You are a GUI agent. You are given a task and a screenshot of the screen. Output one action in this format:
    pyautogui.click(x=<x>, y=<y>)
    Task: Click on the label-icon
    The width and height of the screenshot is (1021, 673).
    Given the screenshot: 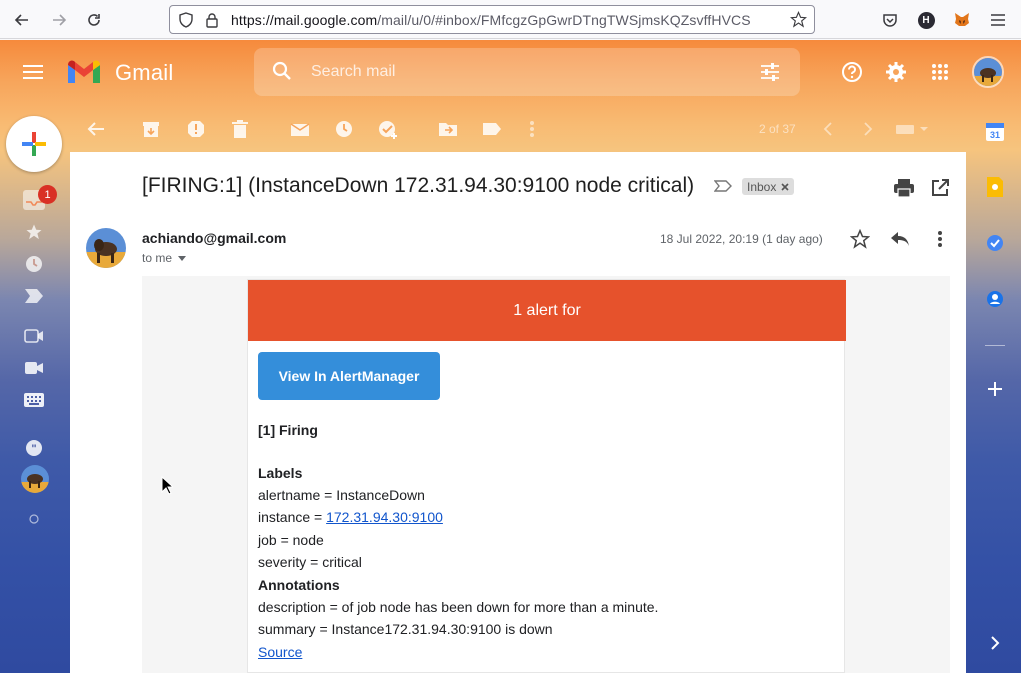 What is the action you would take?
    pyautogui.click(x=492, y=129)
    